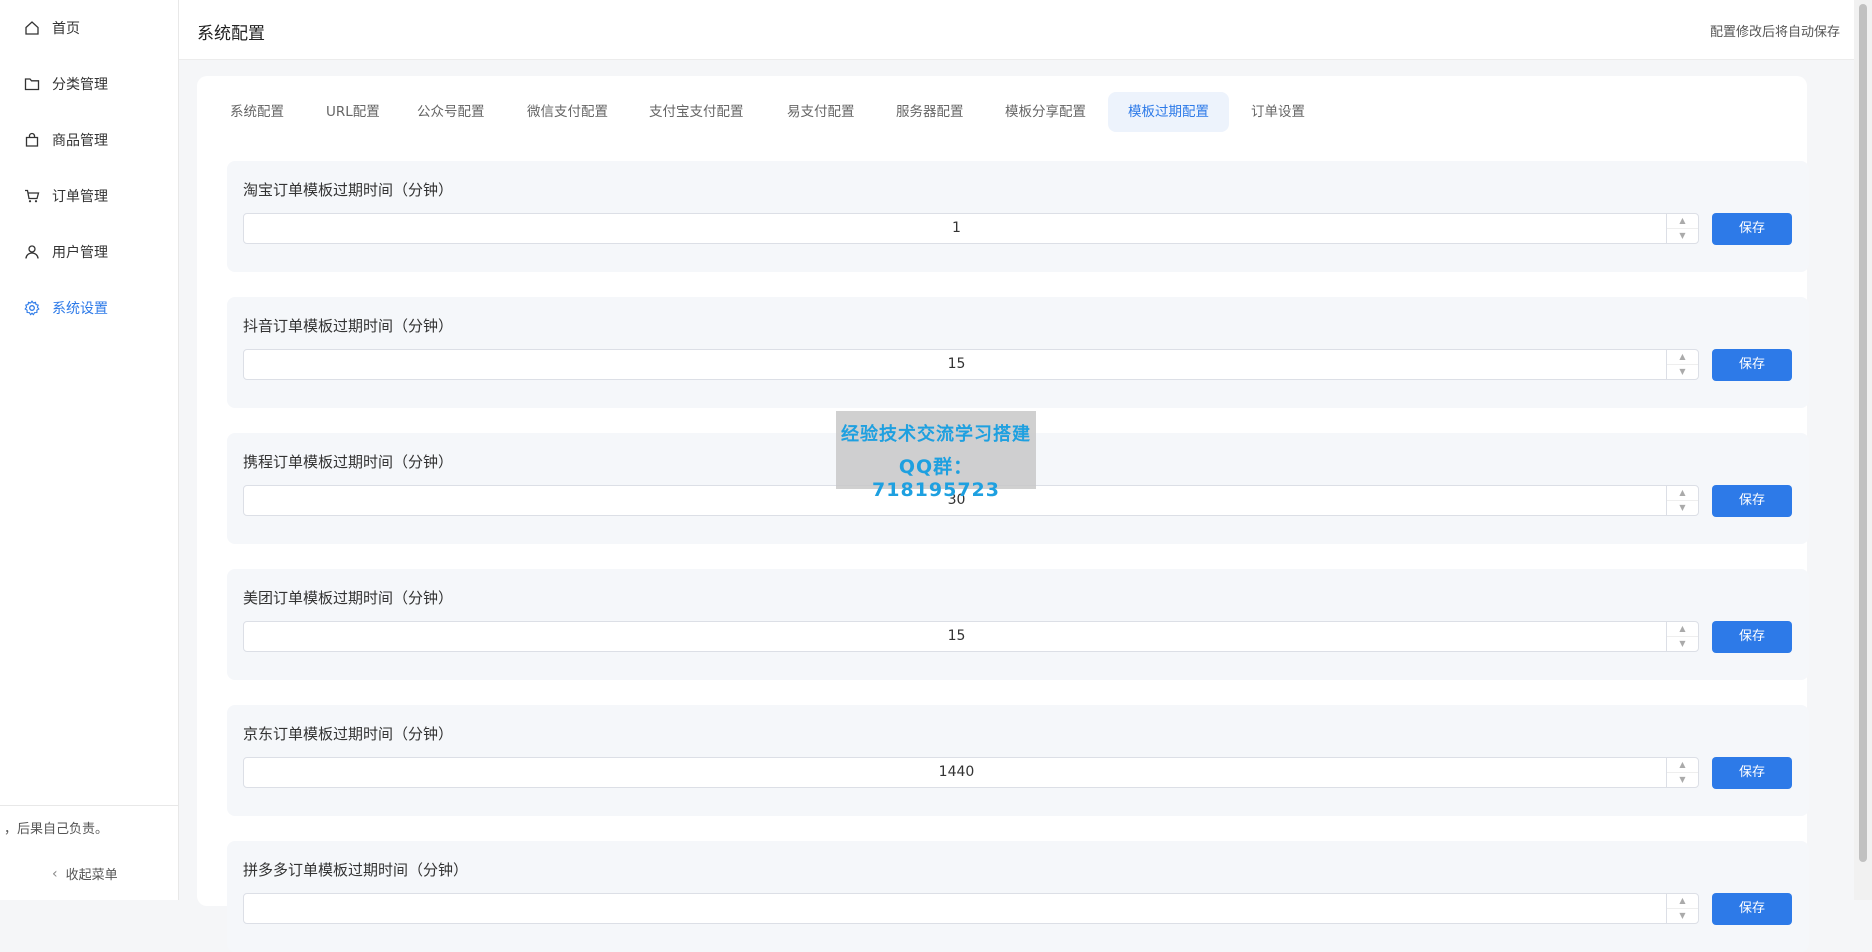 The height and width of the screenshot is (952, 1872). Describe the element at coordinates (348, 190) in the screenshot. I see `setting-label: 淘宝订单模板过期时间（分钟）` at that location.